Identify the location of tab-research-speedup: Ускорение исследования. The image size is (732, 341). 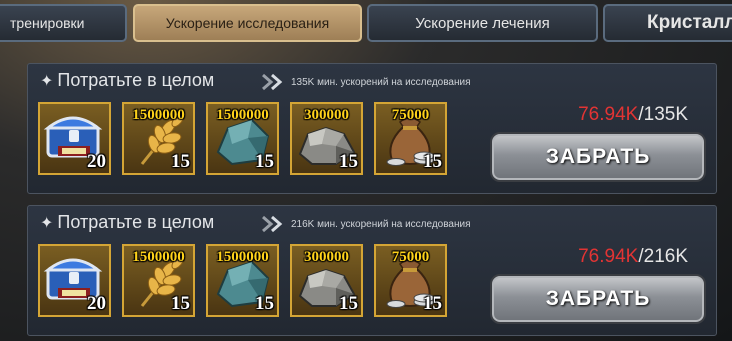
(247, 23).